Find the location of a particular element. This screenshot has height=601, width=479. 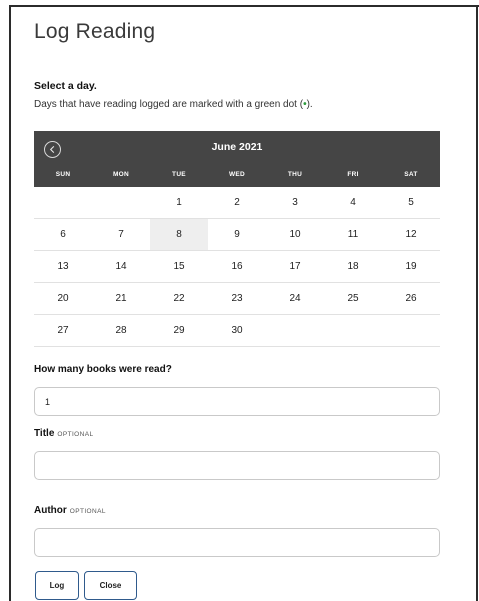

author-label: Author OPTIONAL is located at coordinates (70, 510).